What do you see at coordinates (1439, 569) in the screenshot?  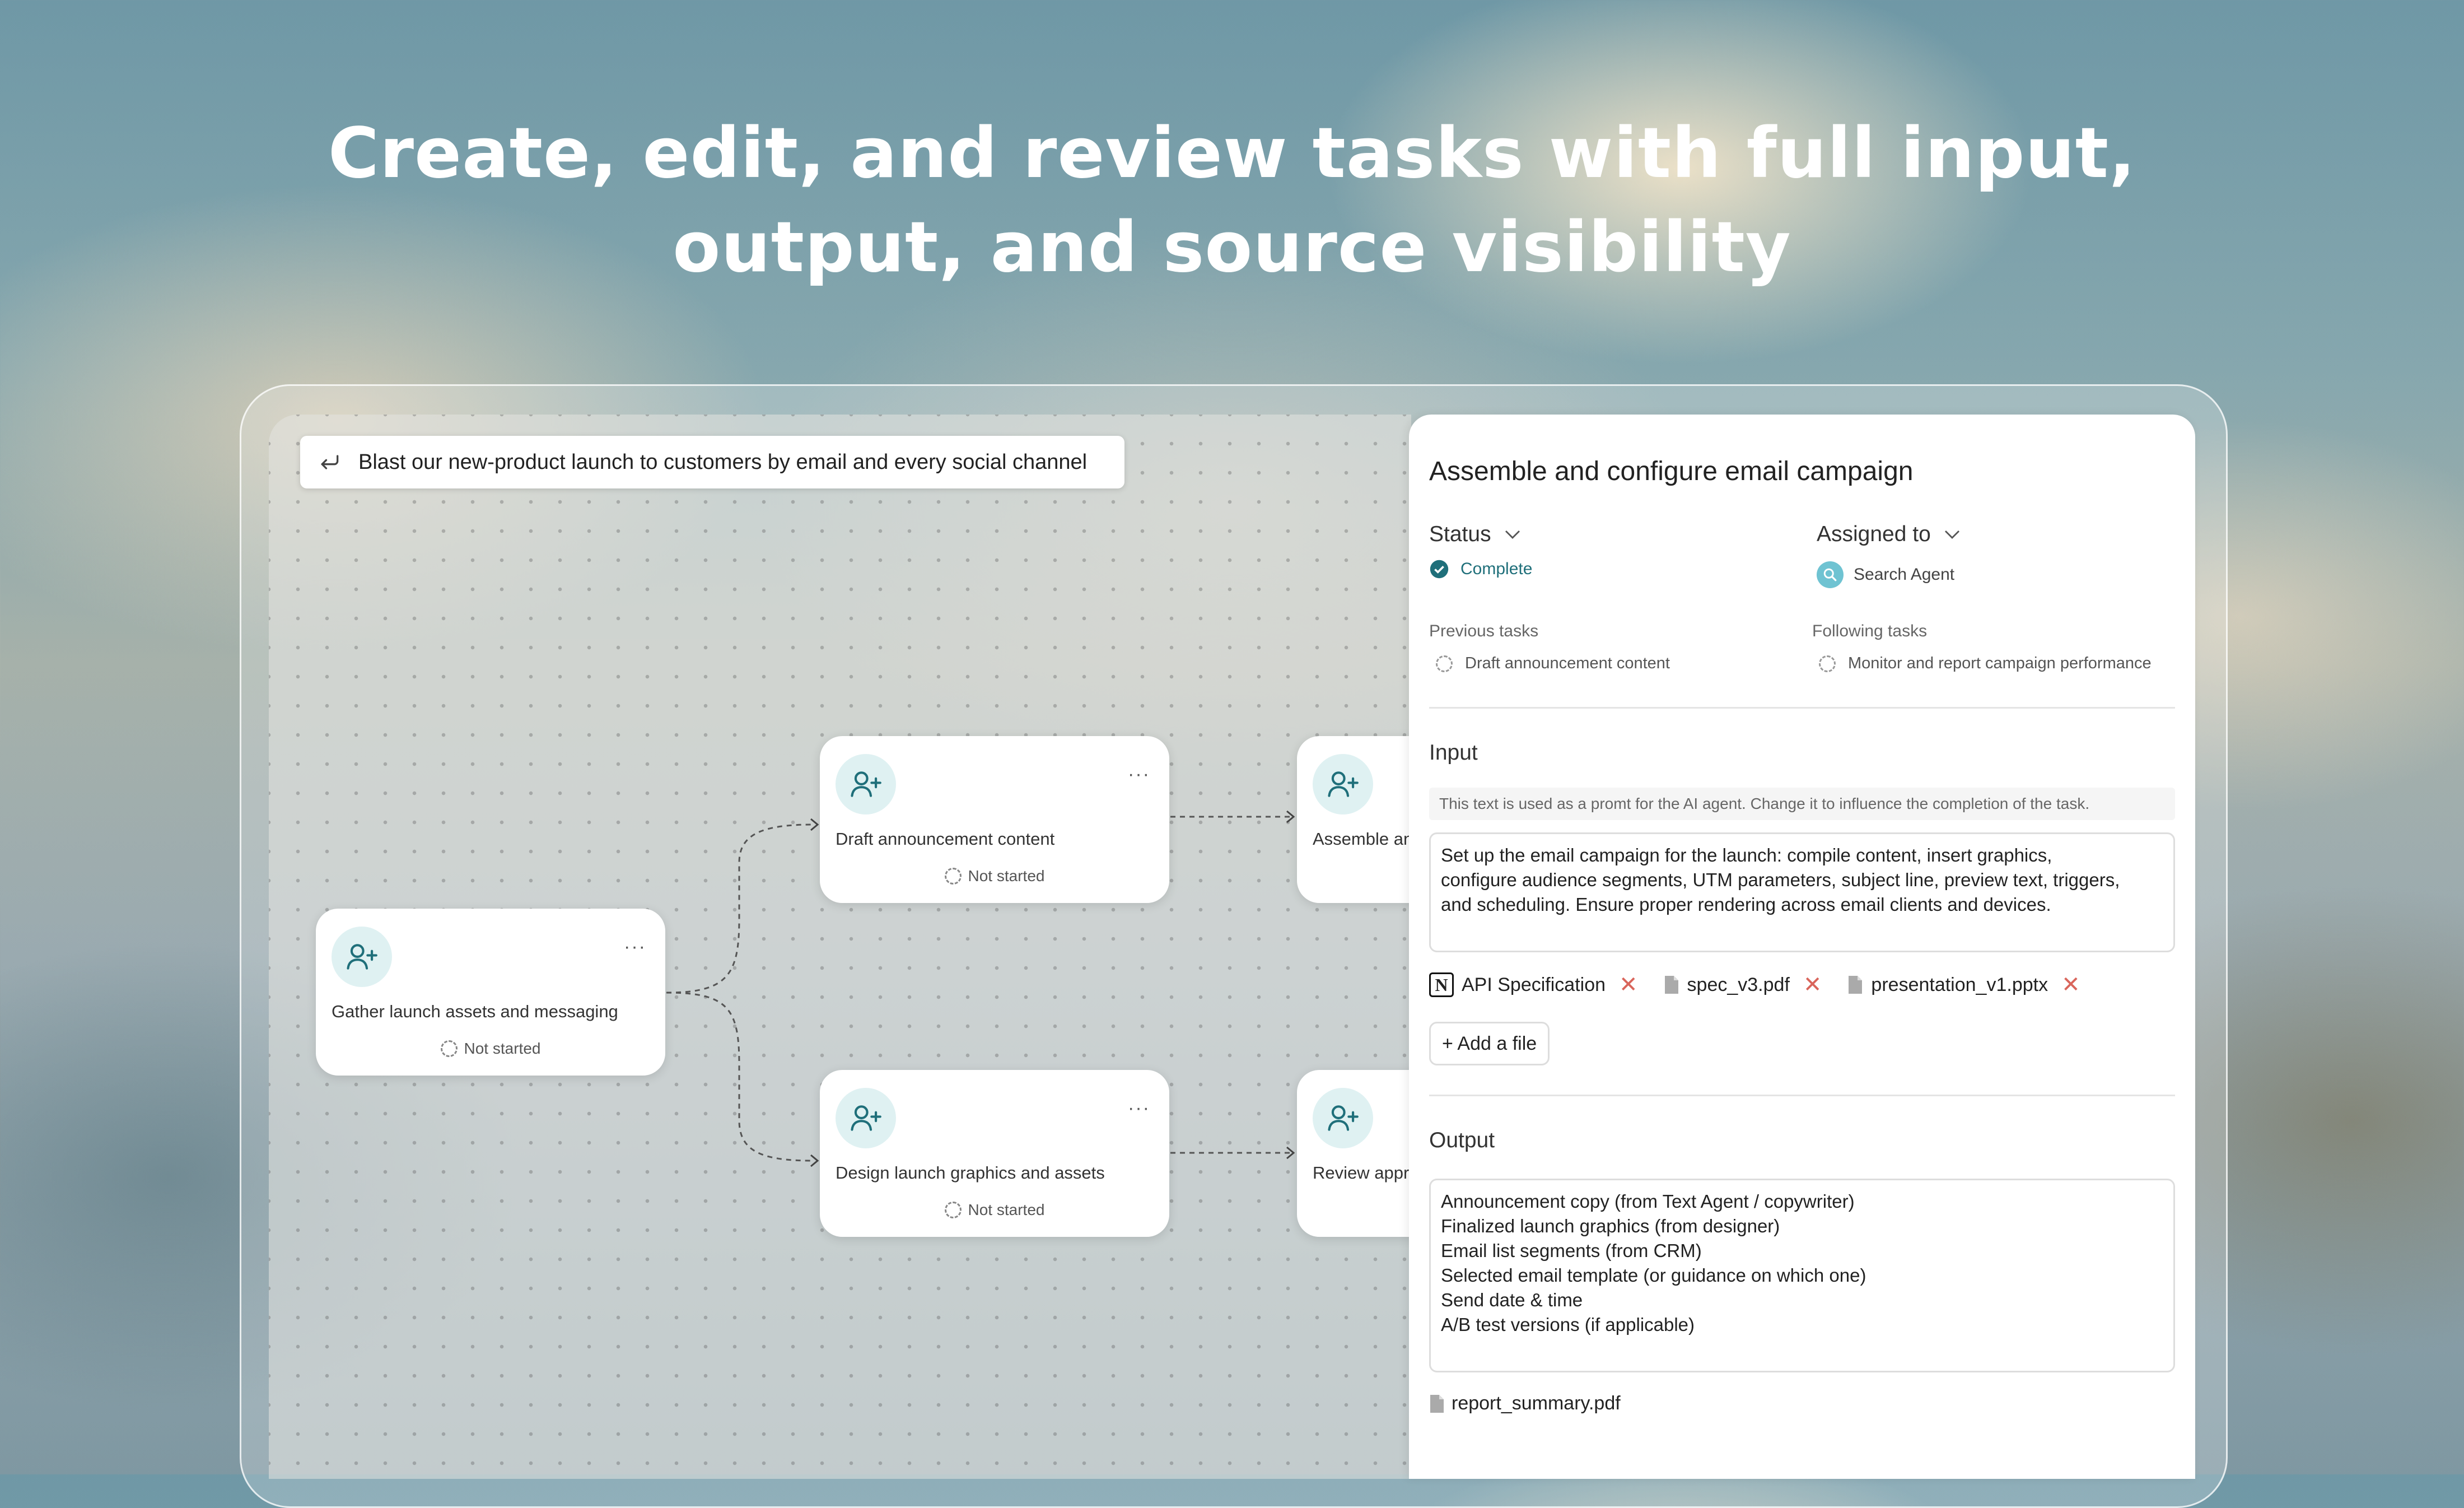 I see `check-circle-icon` at bounding box center [1439, 569].